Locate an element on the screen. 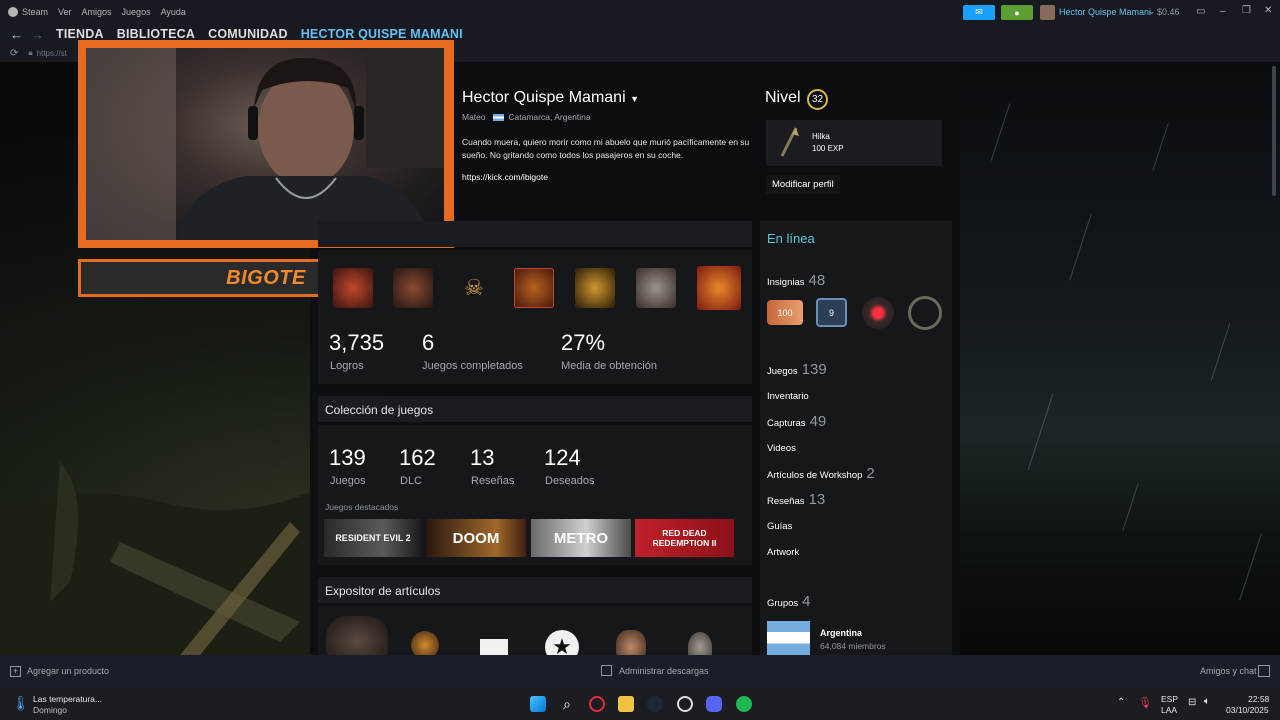  showcase-header: Expositor de artículos is located at coordinates (535, 590).